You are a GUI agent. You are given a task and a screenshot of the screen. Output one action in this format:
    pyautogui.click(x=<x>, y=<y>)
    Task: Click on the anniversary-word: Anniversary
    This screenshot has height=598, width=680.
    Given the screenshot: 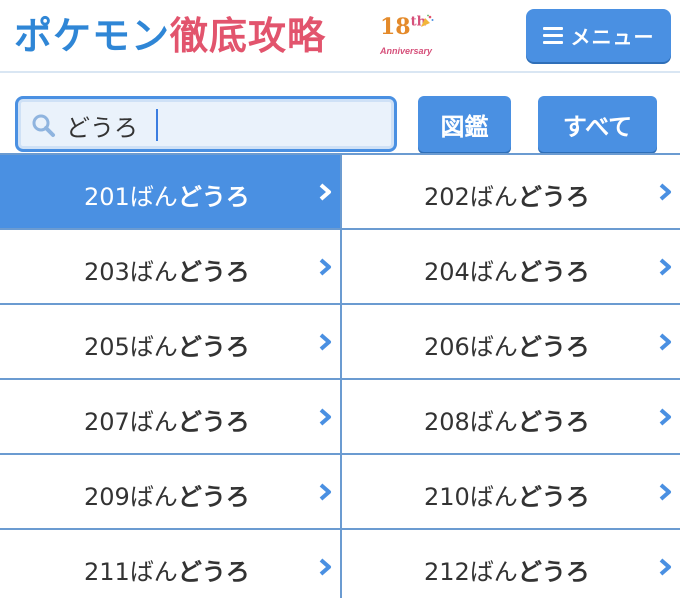 What is the action you would take?
    pyautogui.click(x=406, y=51)
    